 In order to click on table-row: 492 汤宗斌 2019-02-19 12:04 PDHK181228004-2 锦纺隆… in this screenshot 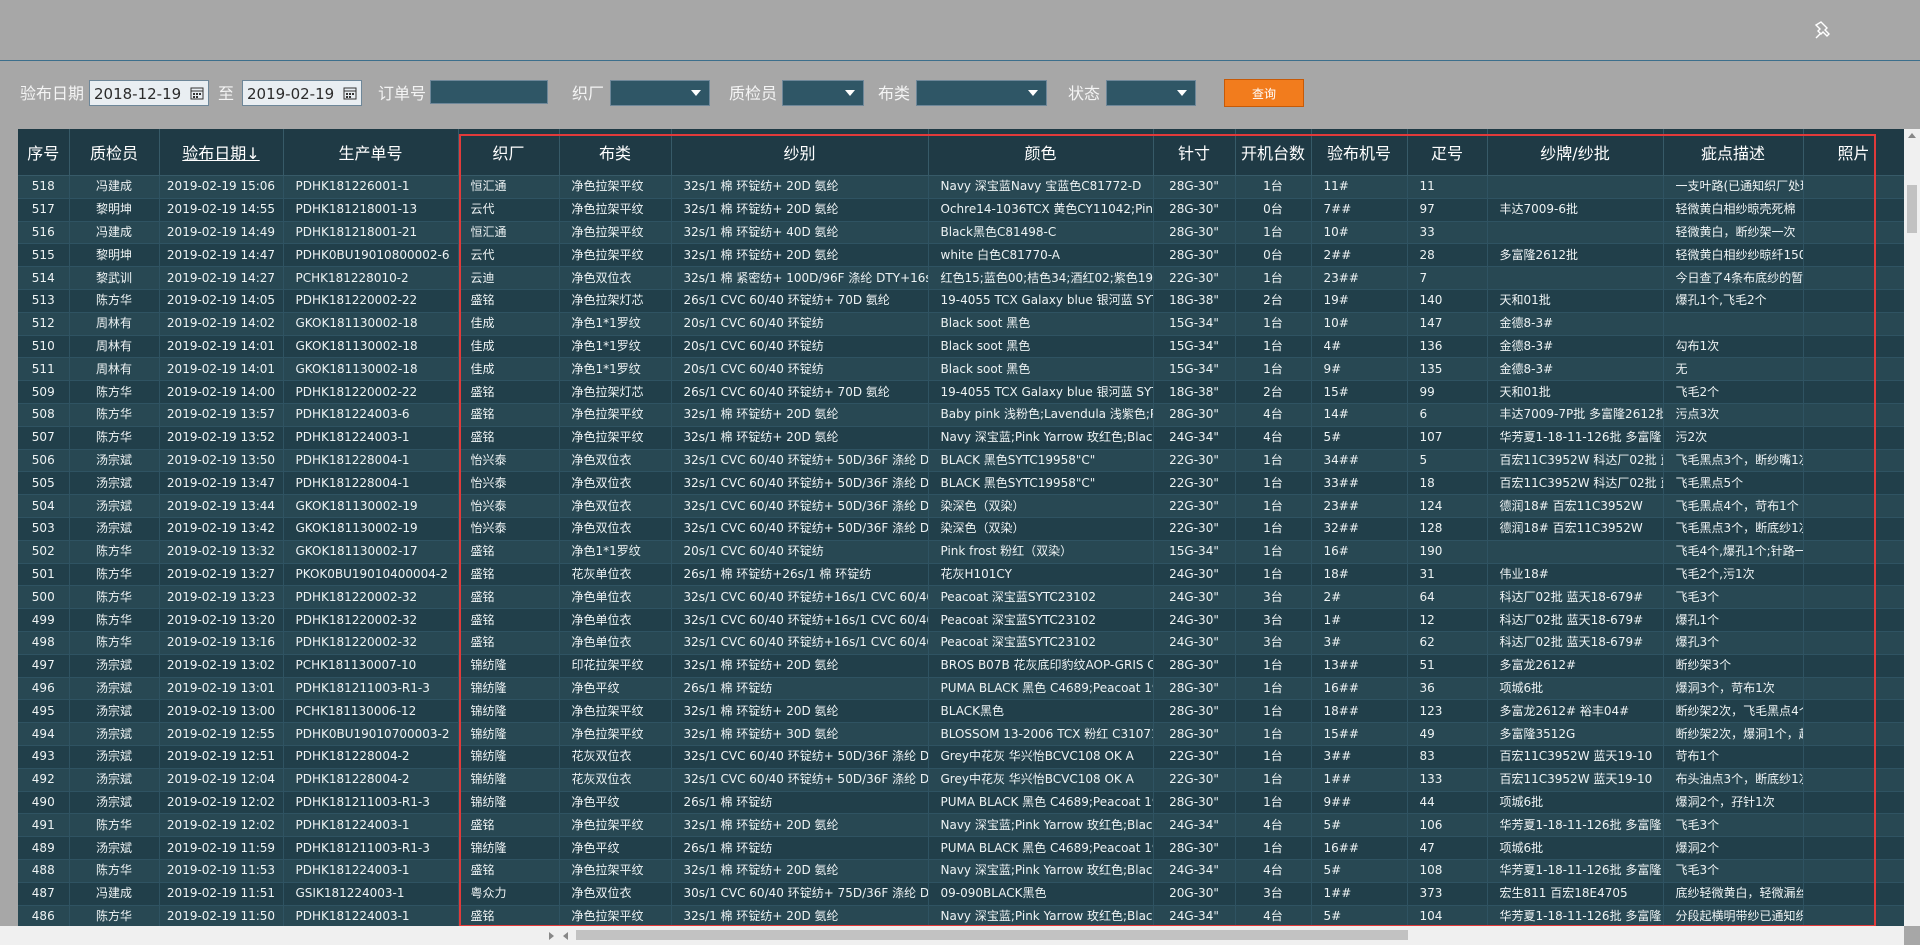, I will do `click(961, 780)`.